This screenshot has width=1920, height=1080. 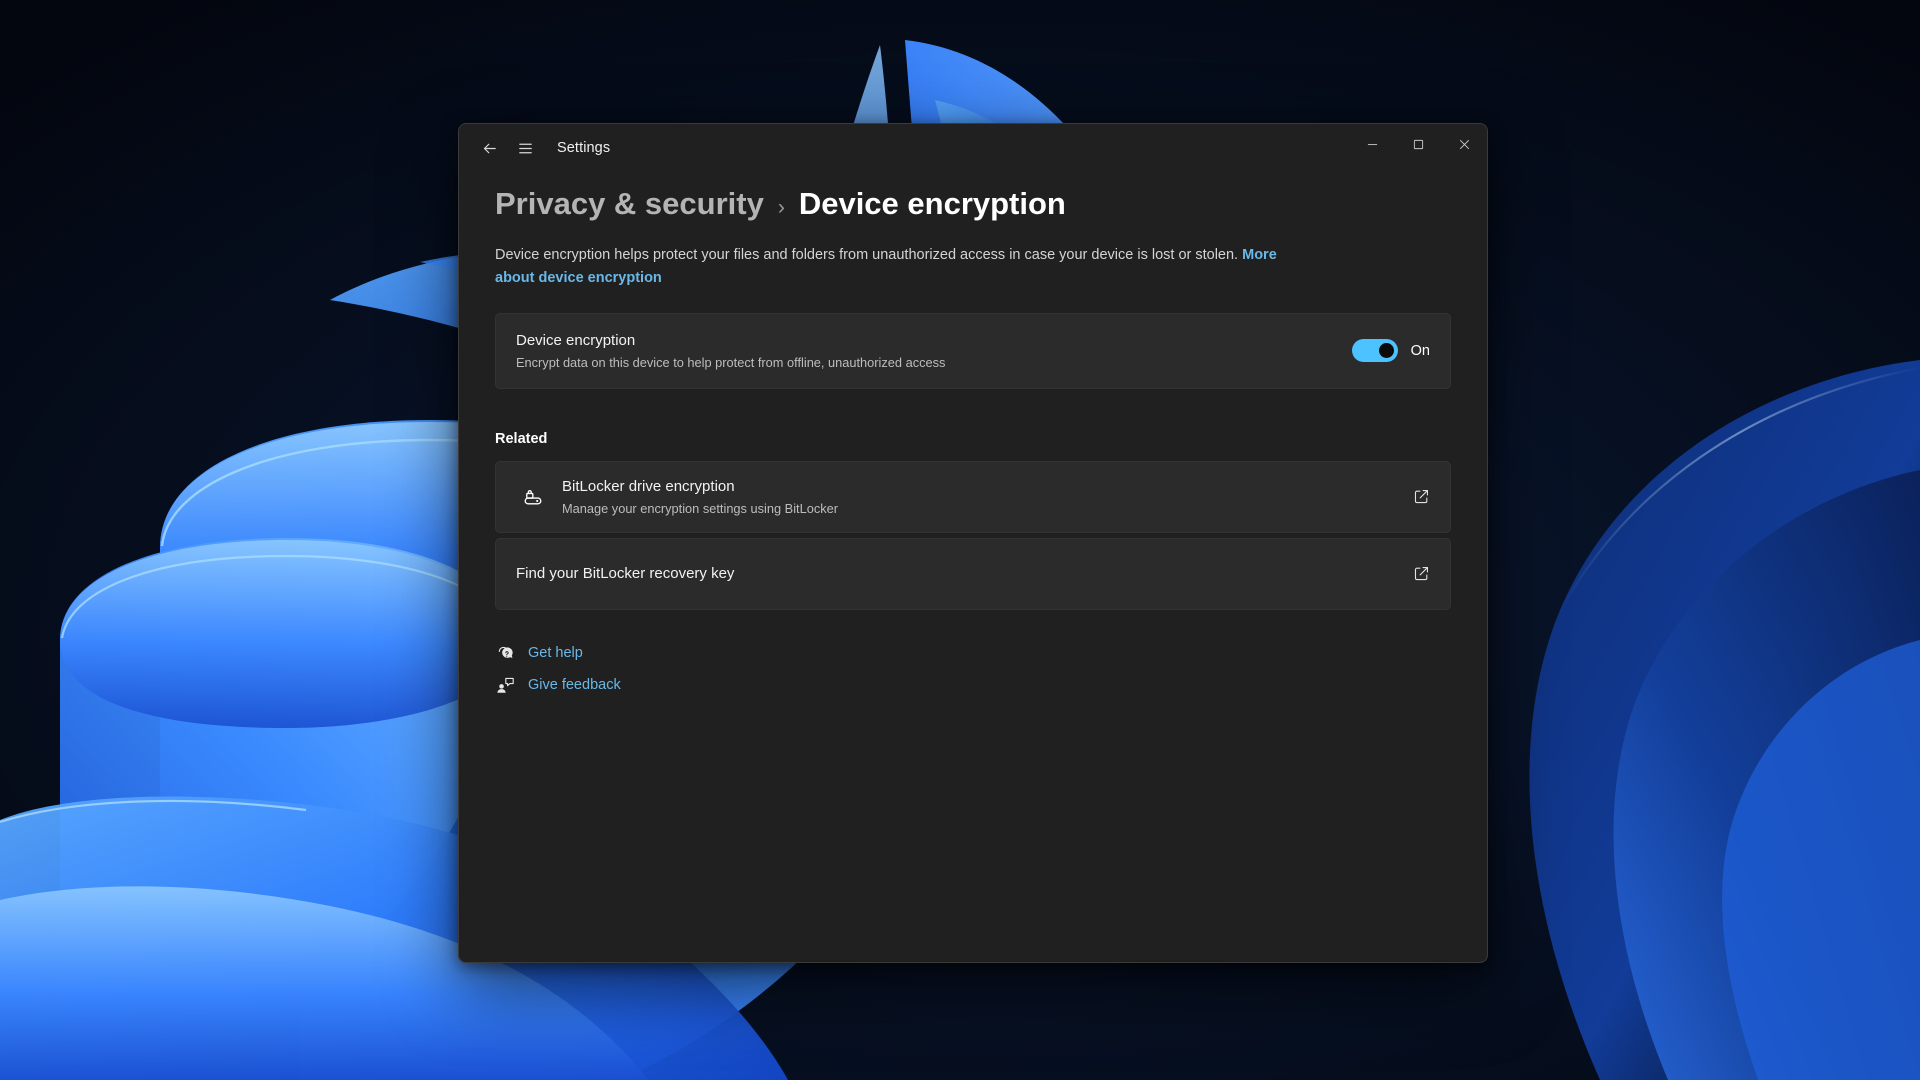 What do you see at coordinates (584, 148) in the screenshot?
I see `app-title: Settings` at bounding box center [584, 148].